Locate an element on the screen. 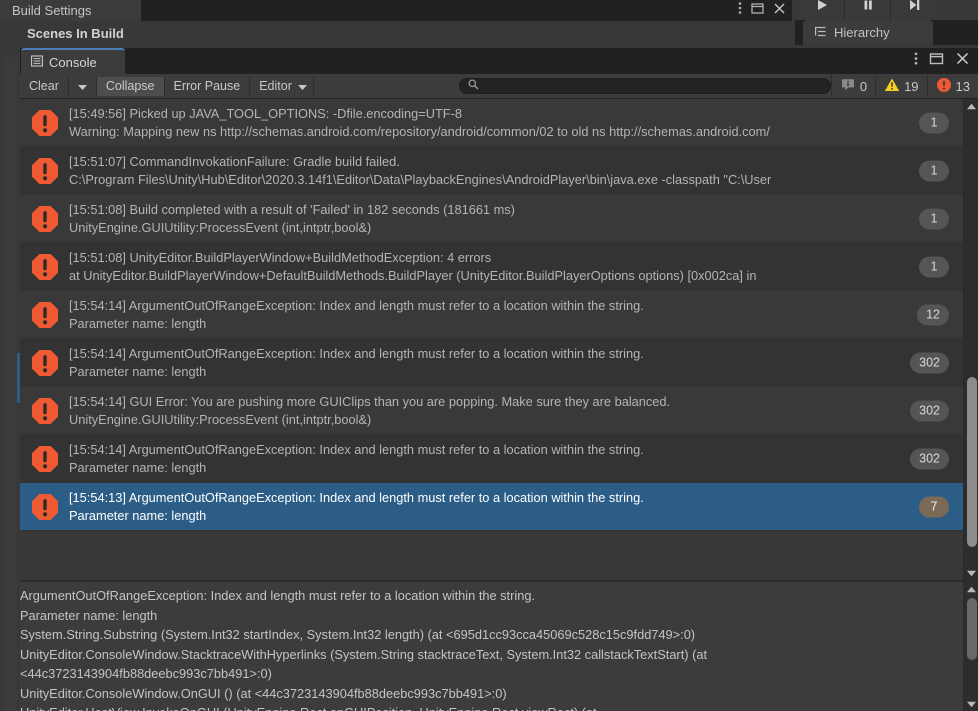  stack-trace-line: Parameter name: length is located at coordinates (89, 615).